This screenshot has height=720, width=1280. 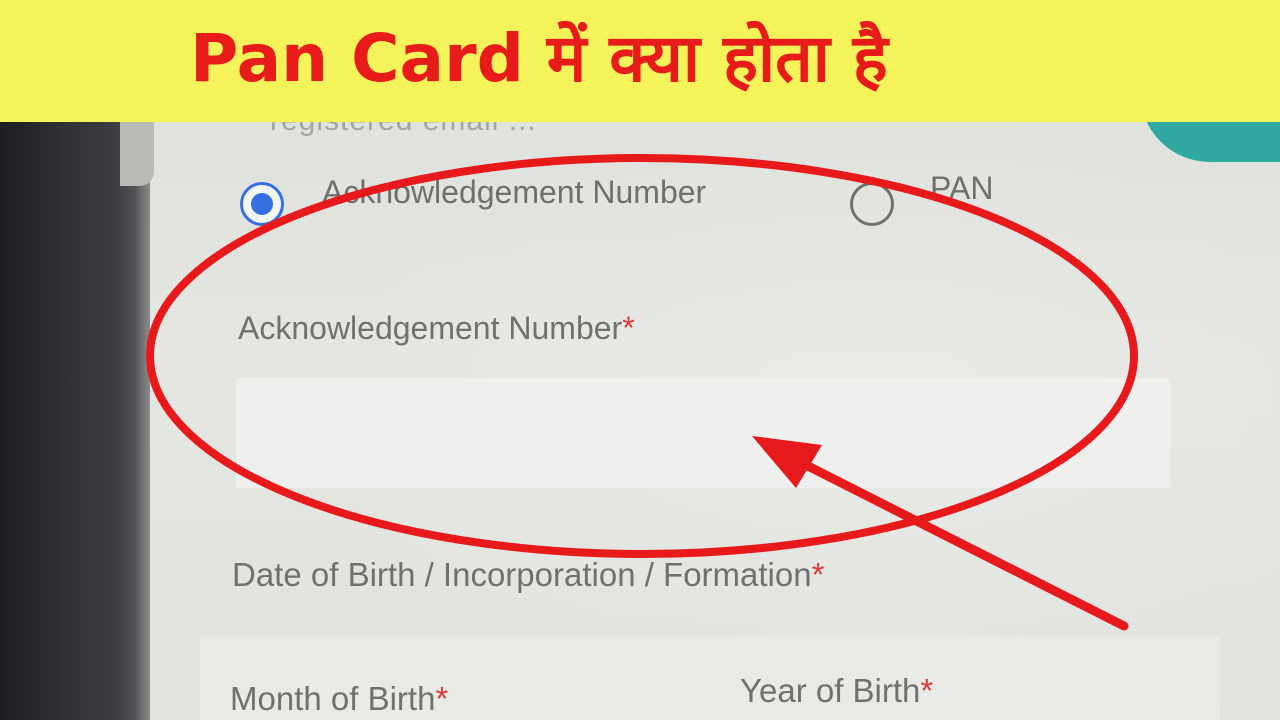 I want to click on radio-label-acknowledgement-number: Acknowledgement Number, so click(x=514, y=192).